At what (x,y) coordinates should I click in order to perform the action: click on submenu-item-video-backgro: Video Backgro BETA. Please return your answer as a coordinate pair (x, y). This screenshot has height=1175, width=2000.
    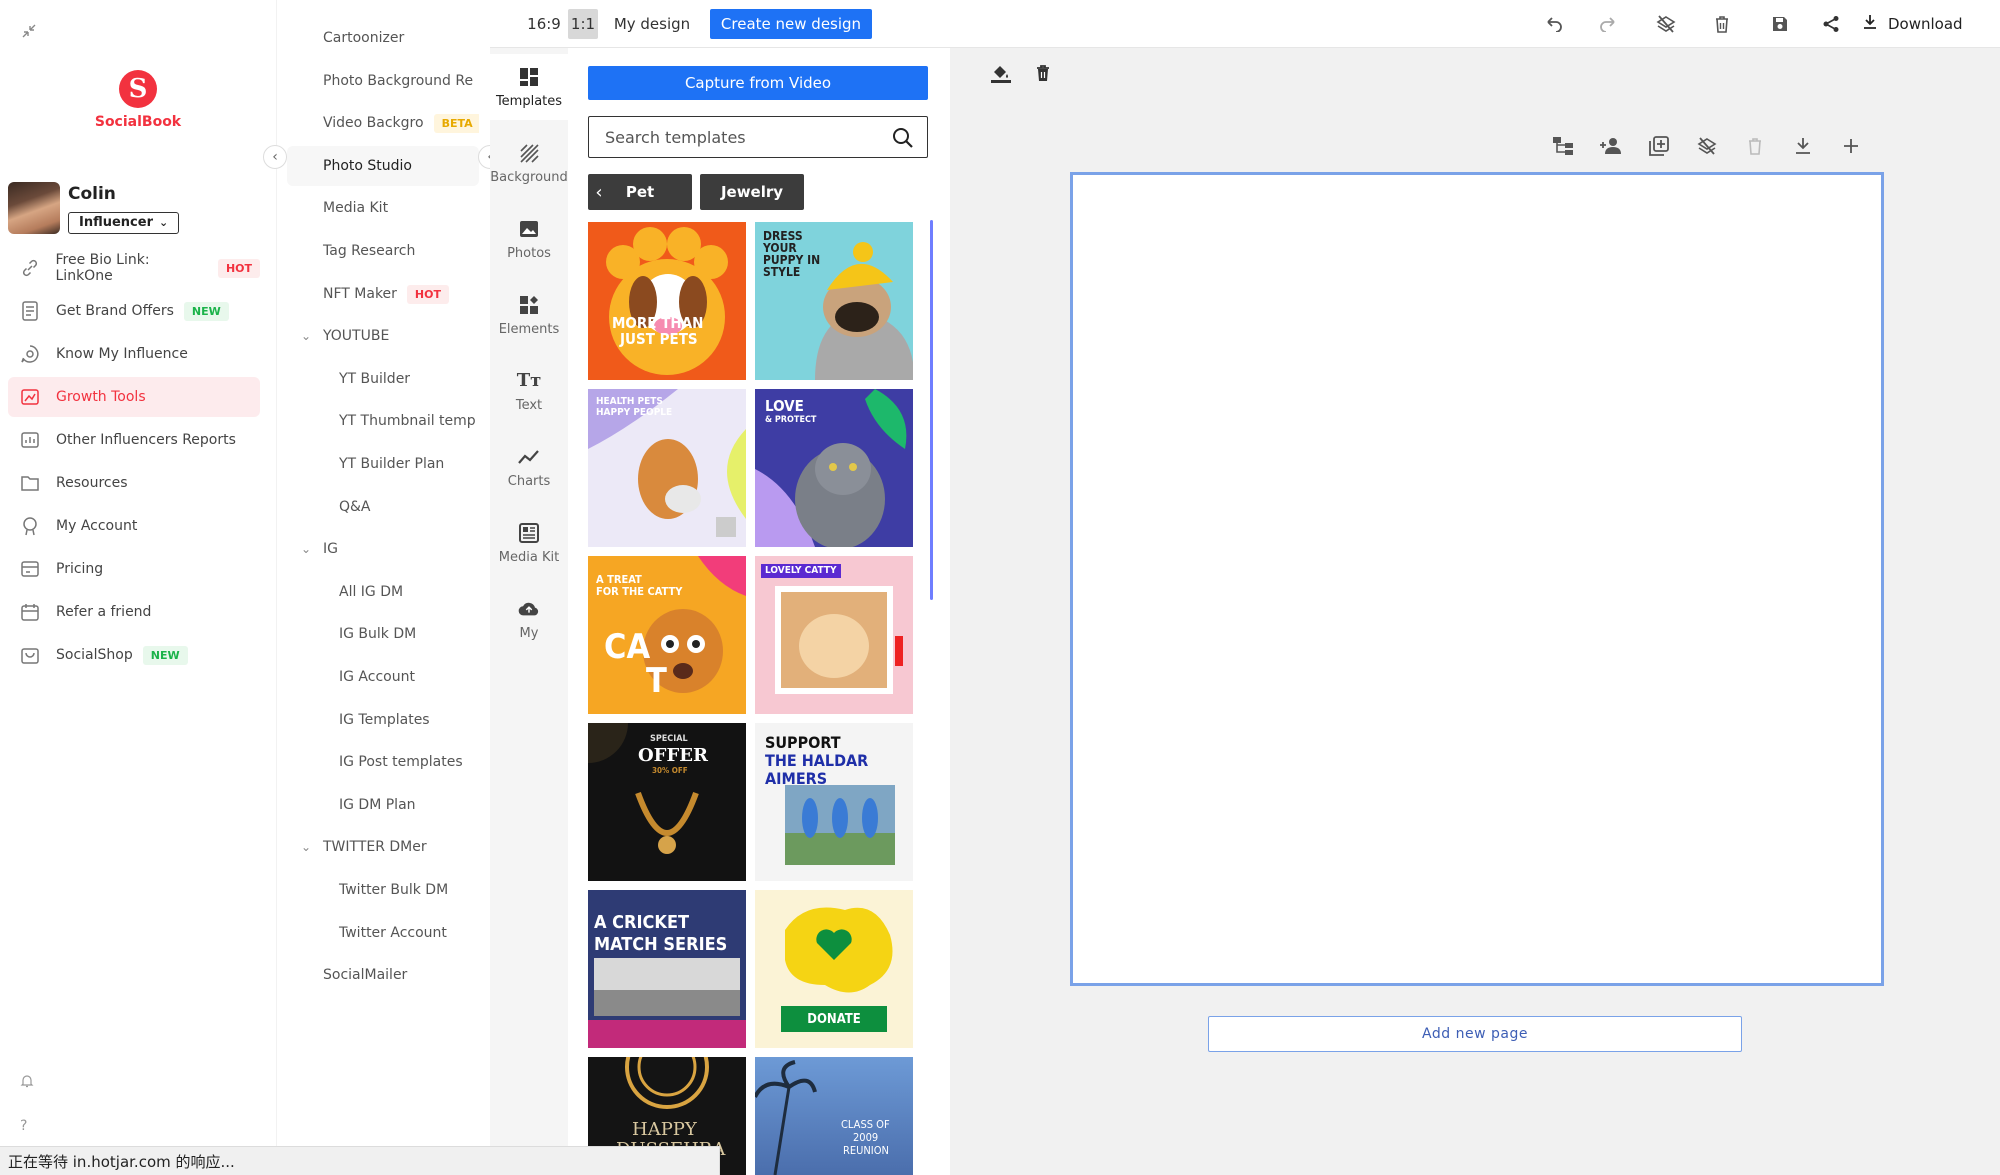
    Looking at the image, I should click on (383, 123).